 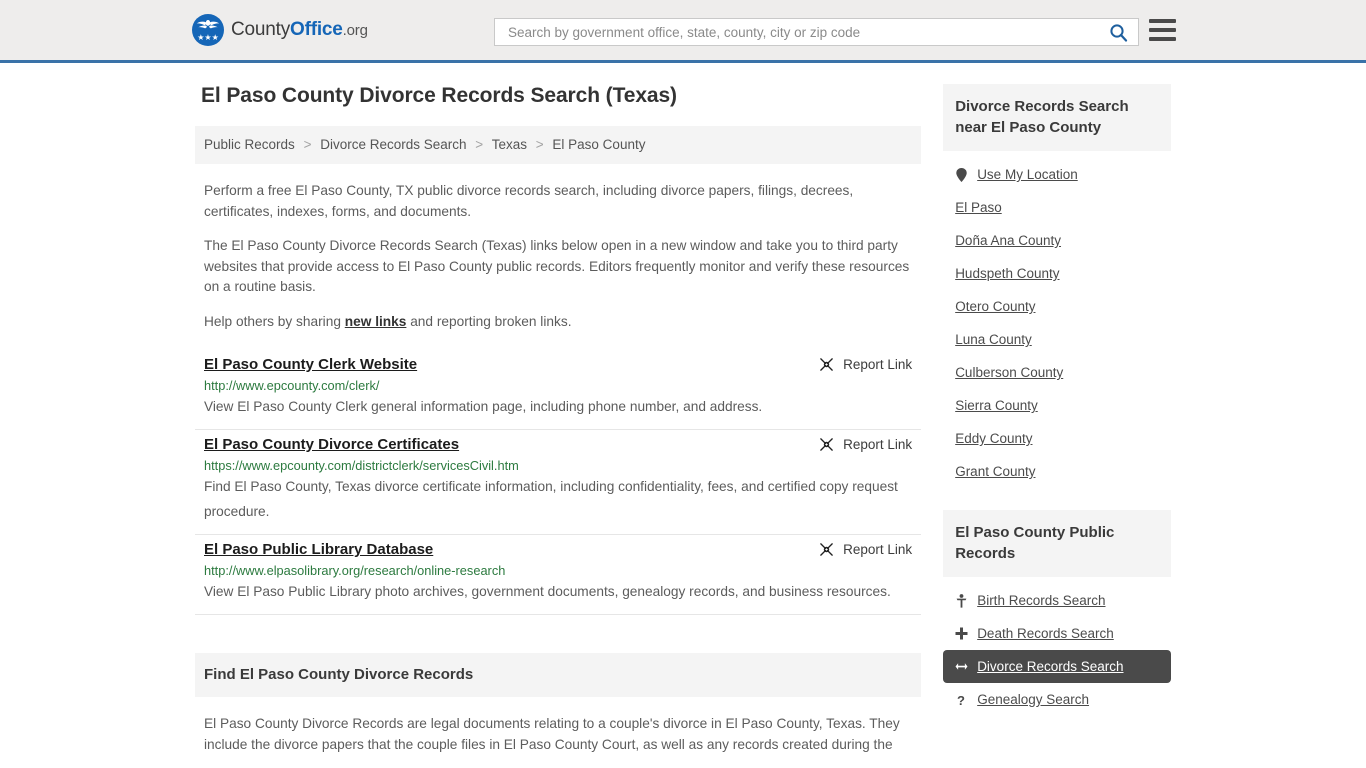 What do you see at coordinates (961, 633) in the screenshot?
I see `cross-icon` at bounding box center [961, 633].